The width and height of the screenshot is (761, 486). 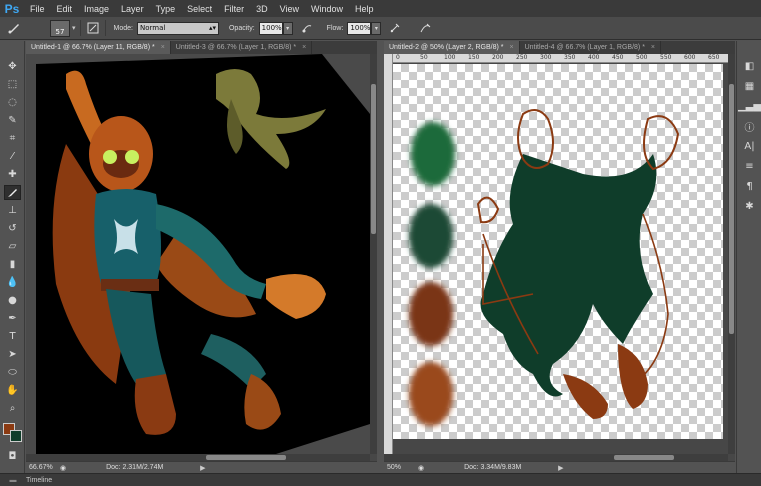 I want to click on ruler-label: 600, so click(x=690, y=57).